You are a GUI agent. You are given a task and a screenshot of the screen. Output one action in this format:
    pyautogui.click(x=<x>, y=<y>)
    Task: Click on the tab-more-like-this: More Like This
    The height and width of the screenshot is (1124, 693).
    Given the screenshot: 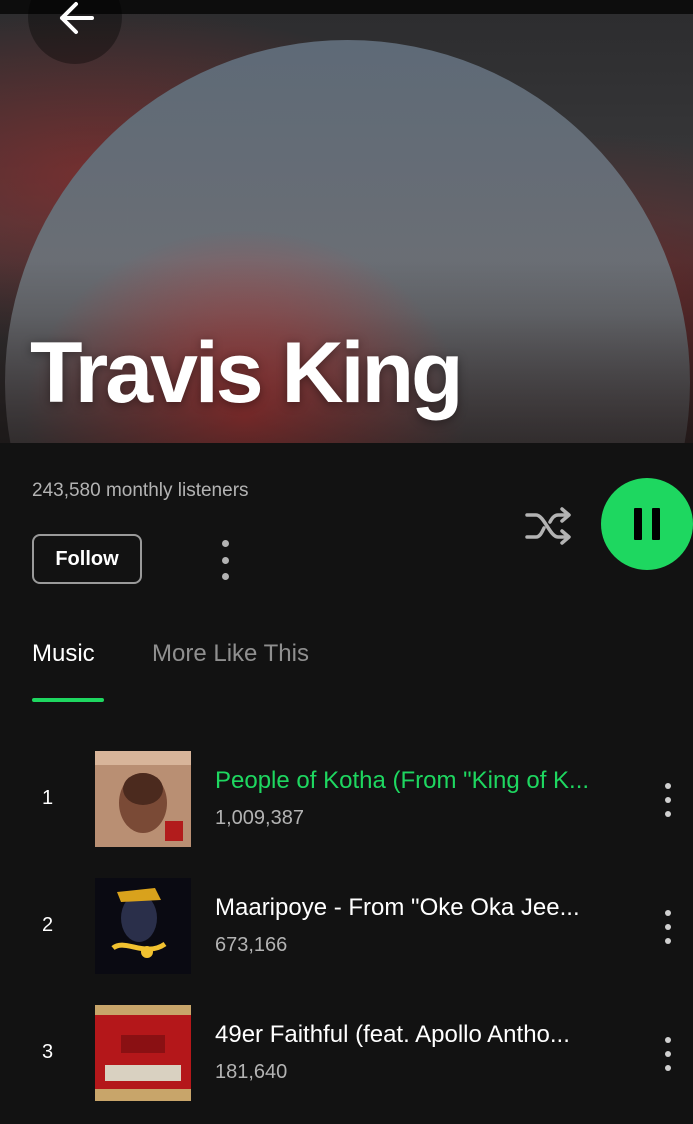 What is the action you would take?
    pyautogui.click(x=230, y=654)
    